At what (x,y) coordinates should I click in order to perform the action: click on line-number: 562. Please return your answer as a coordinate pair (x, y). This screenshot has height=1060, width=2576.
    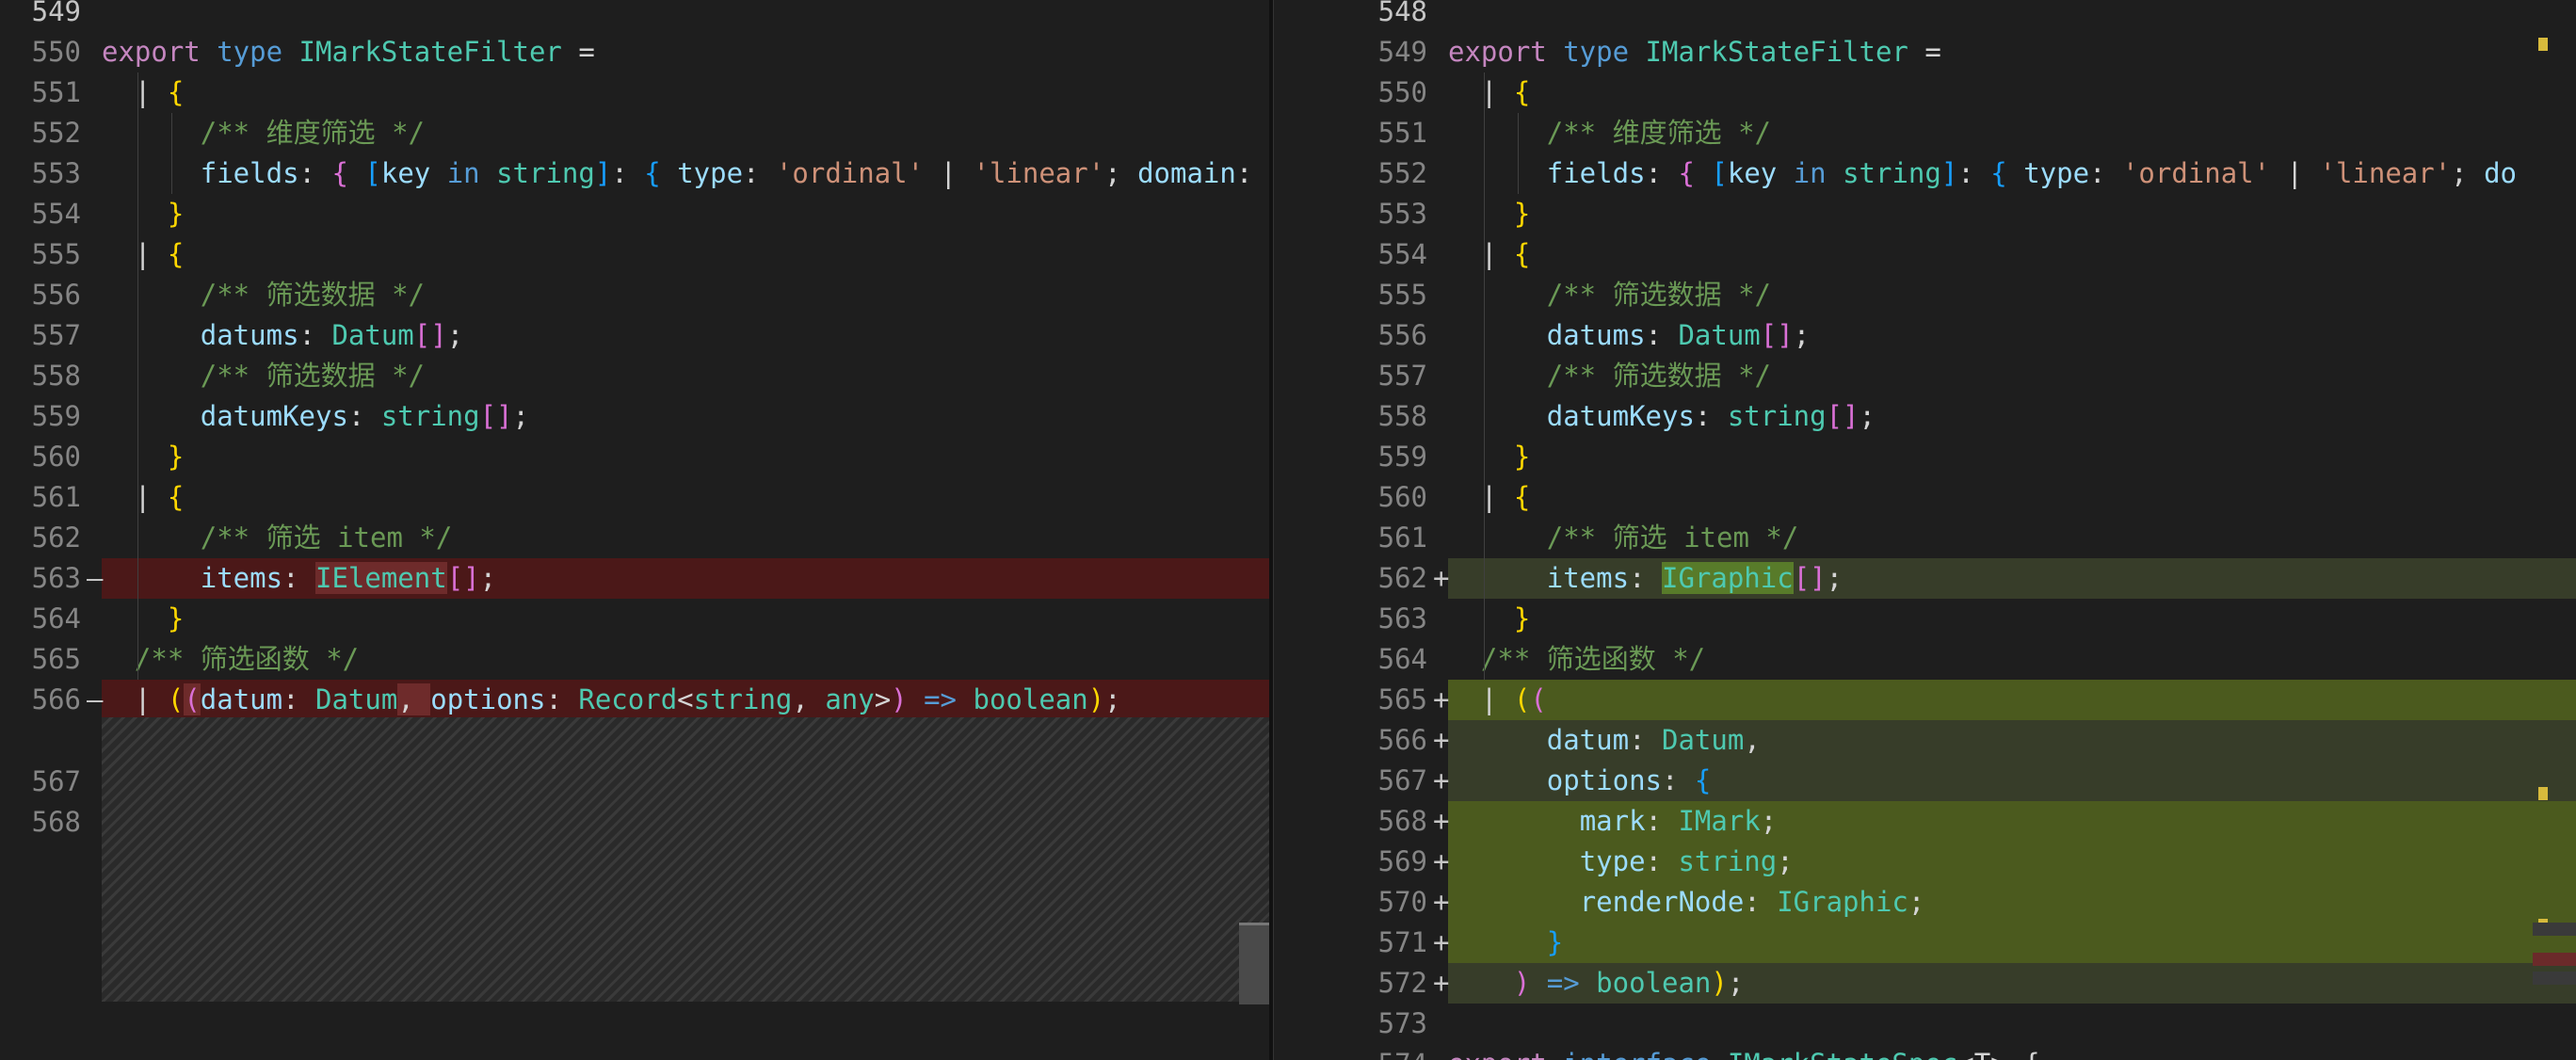
    Looking at the image, I should click on (1402, 578).